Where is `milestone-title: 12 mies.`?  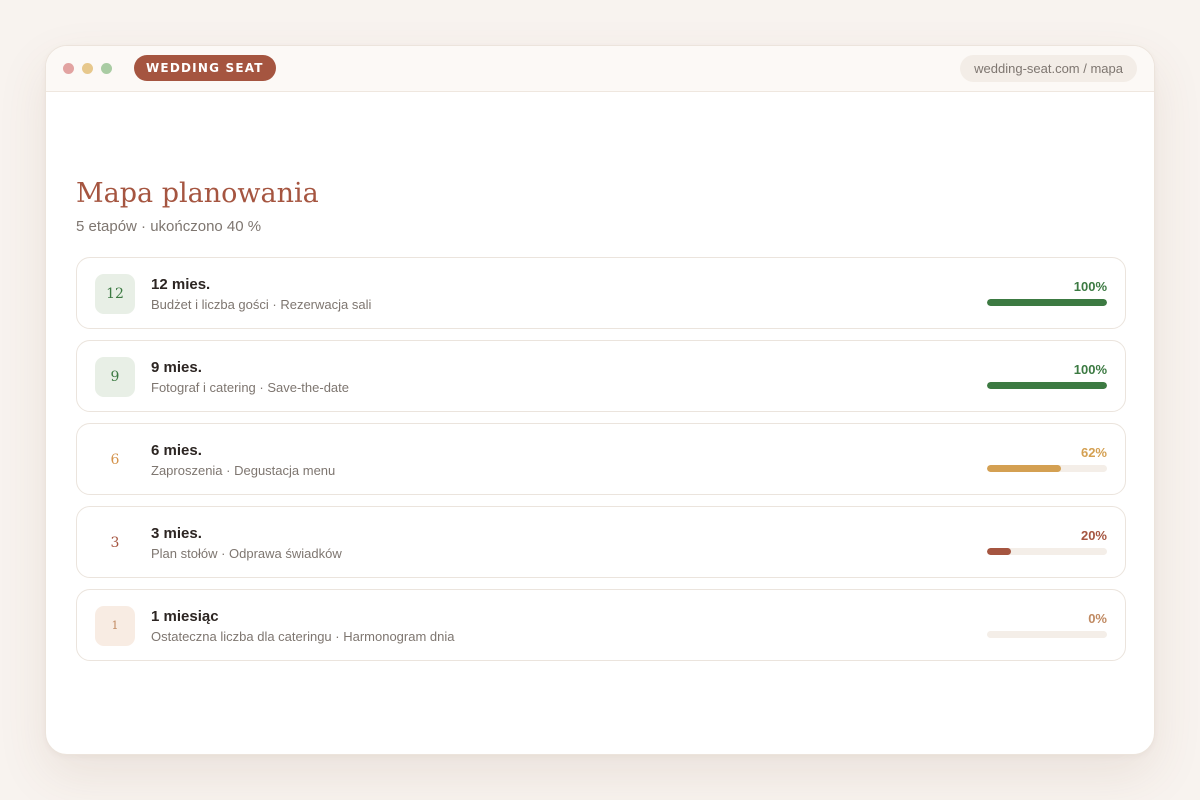
milestone-title: 12 mies. is located at coordinates (181, 284).